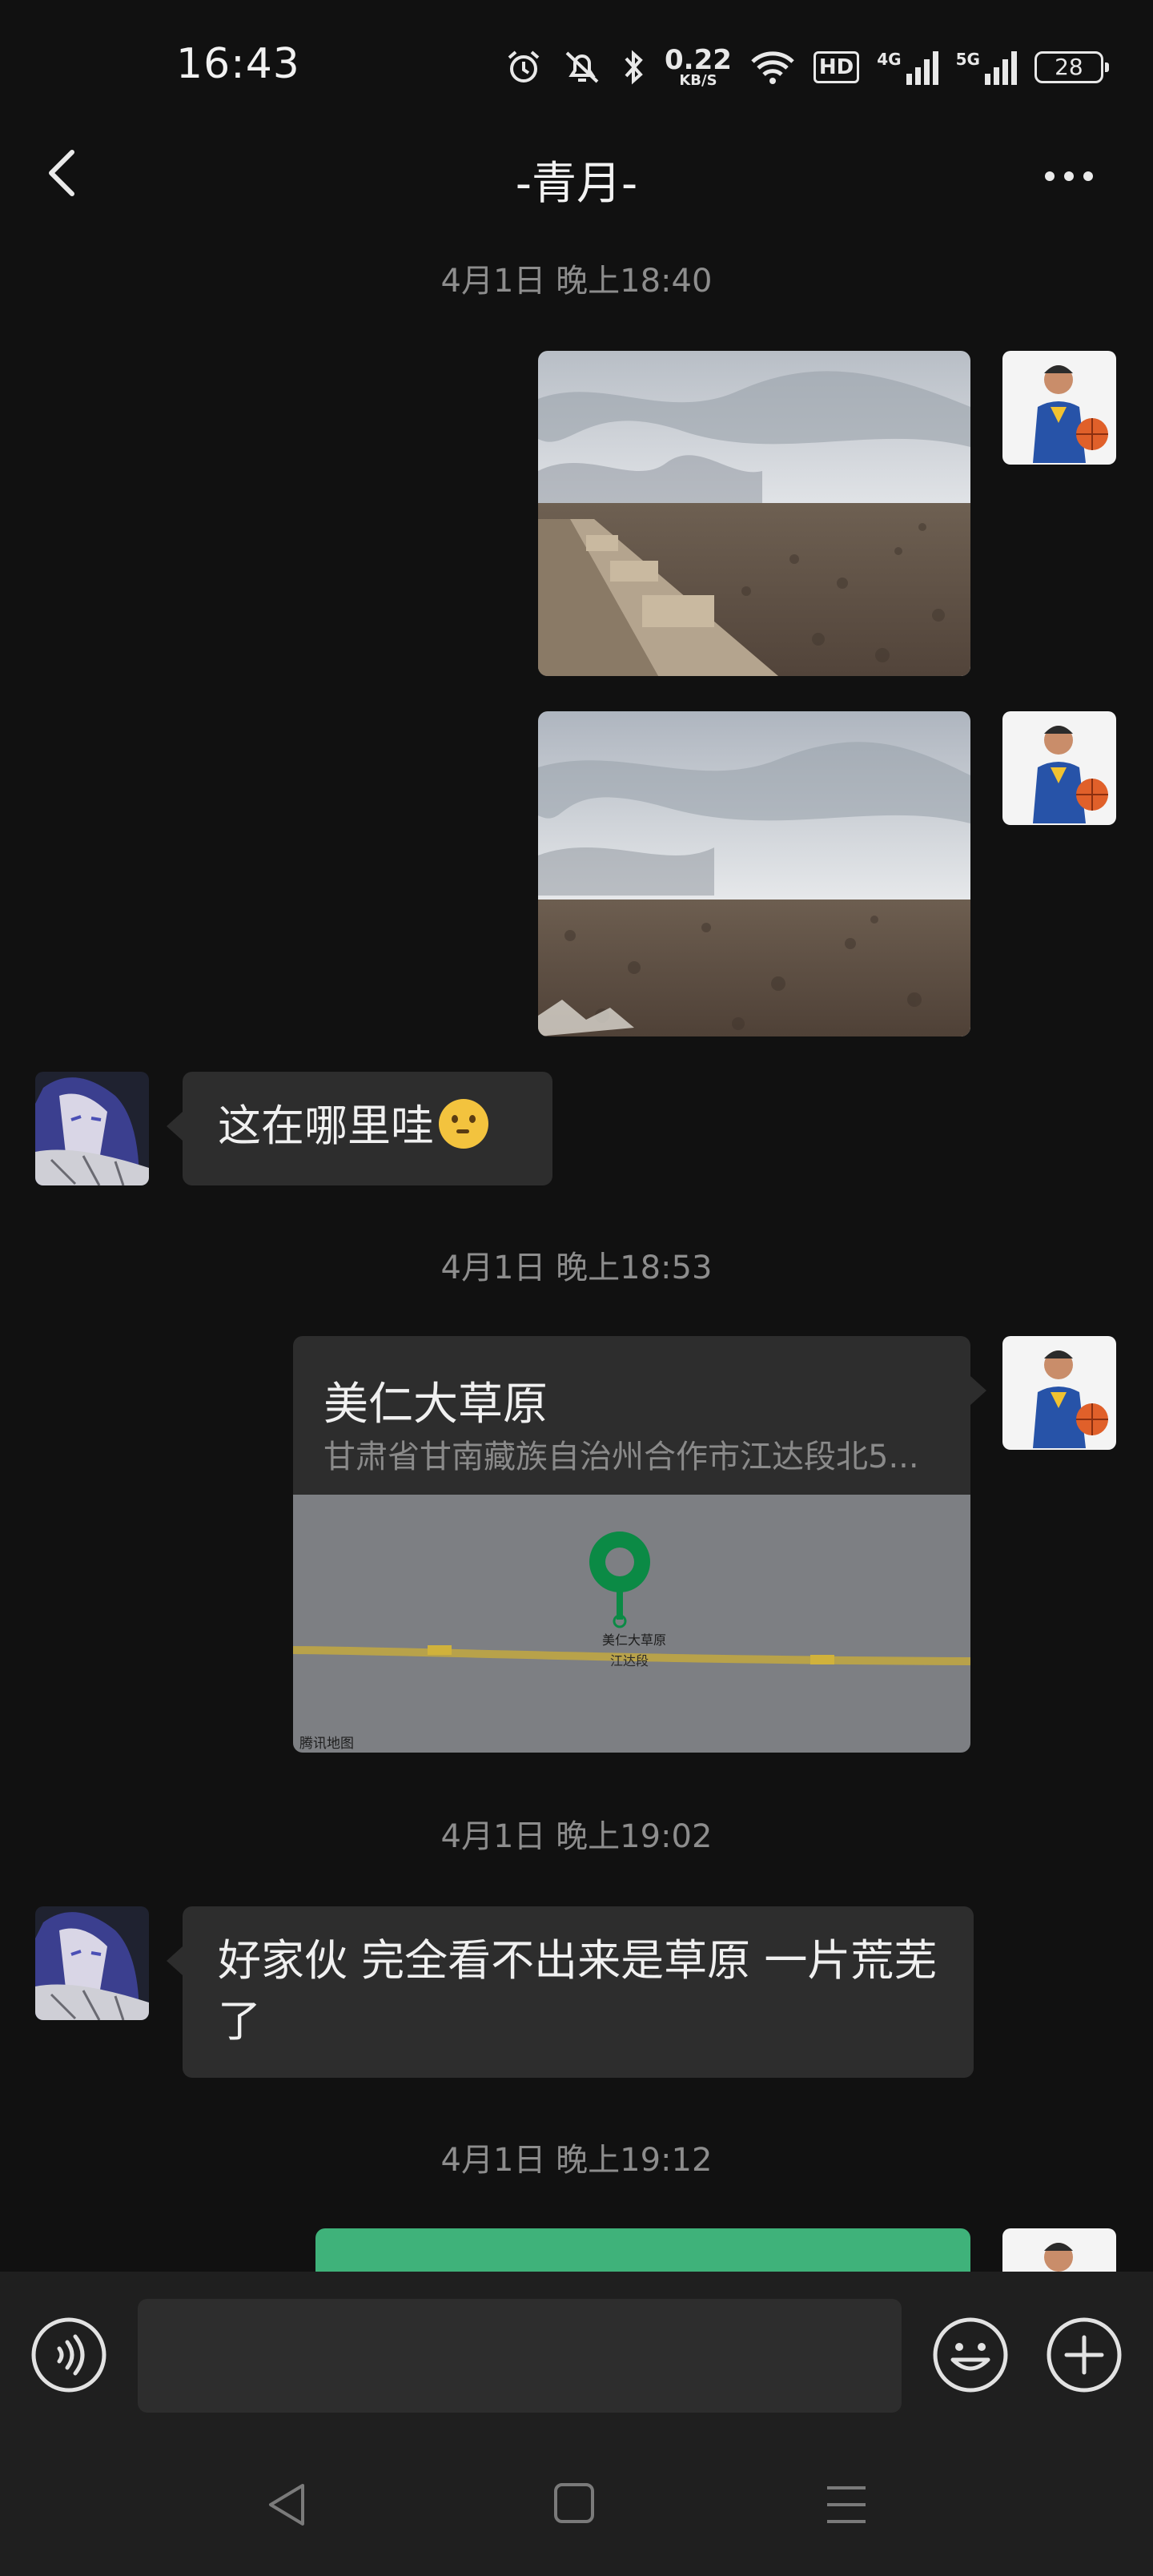 The width and height of the screenshot is (1153, 2576). I want to click on chat-header: -青月-, so click(576, 173).